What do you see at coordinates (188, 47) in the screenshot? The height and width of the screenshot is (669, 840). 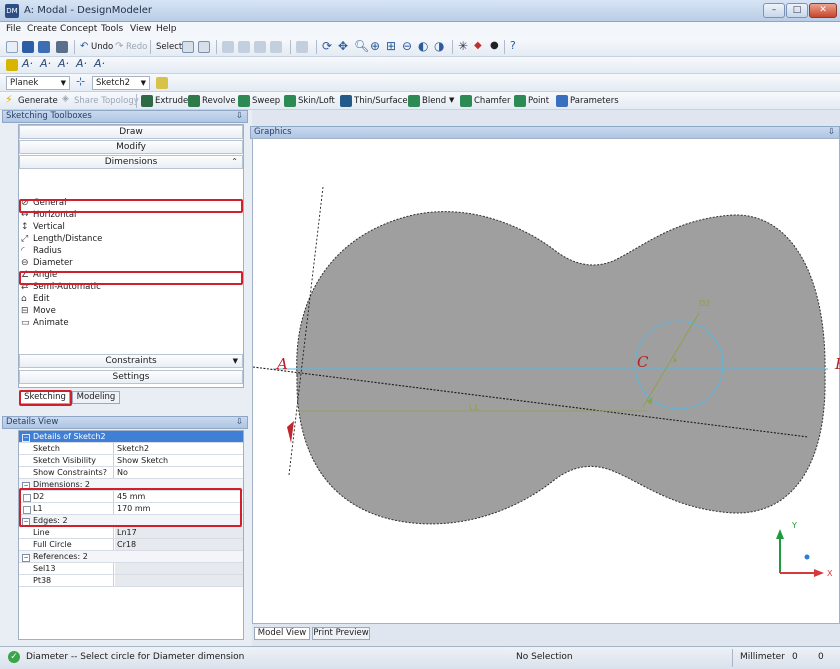 I see `select-mode-icon` at bounding box center [188, 47].